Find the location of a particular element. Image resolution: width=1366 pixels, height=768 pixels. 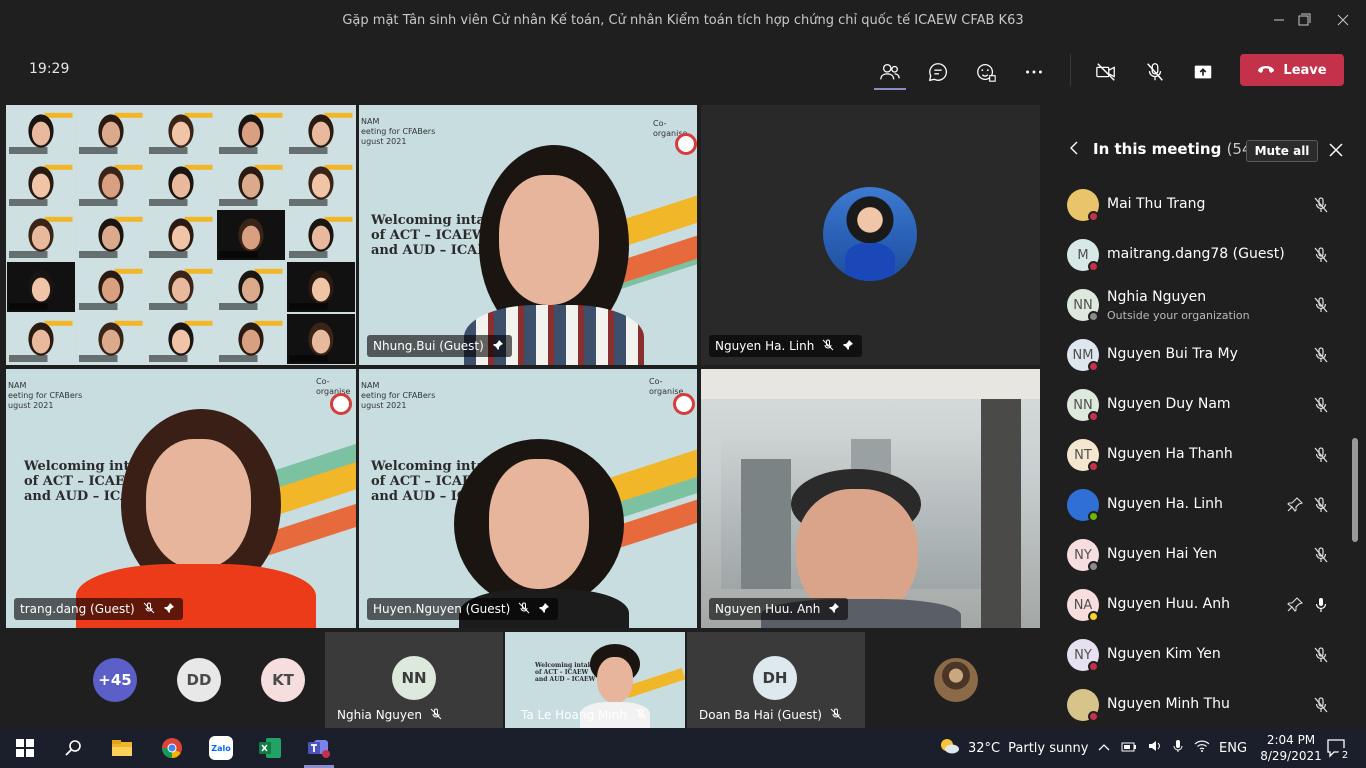

self-video-preview is located at coordinates (956, 680).